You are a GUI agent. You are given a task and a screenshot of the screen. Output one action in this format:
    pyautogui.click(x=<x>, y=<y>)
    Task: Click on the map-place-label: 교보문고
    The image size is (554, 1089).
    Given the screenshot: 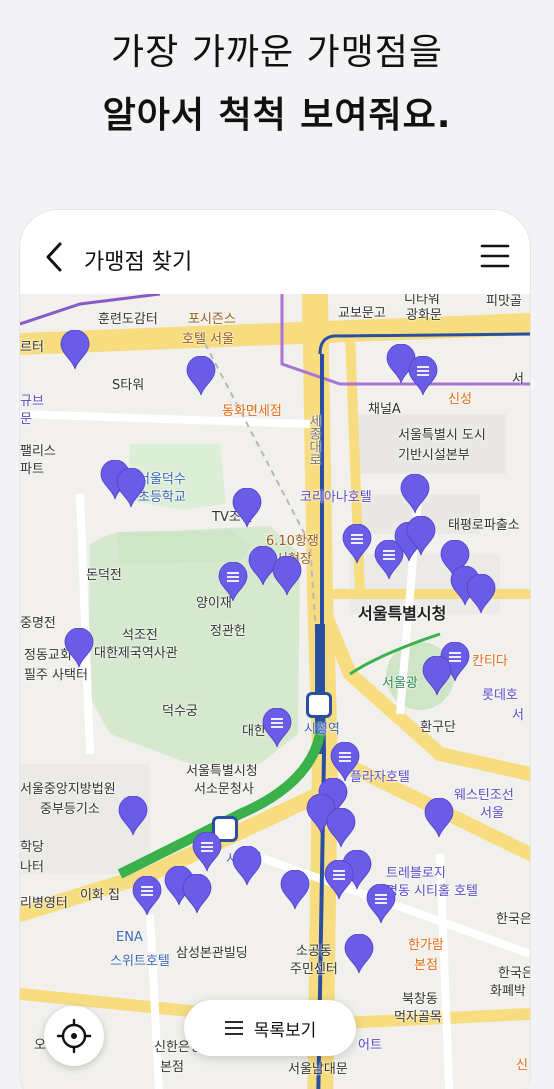 What is the action you would take?
    pyautogui.click(x=362, y=313)
    